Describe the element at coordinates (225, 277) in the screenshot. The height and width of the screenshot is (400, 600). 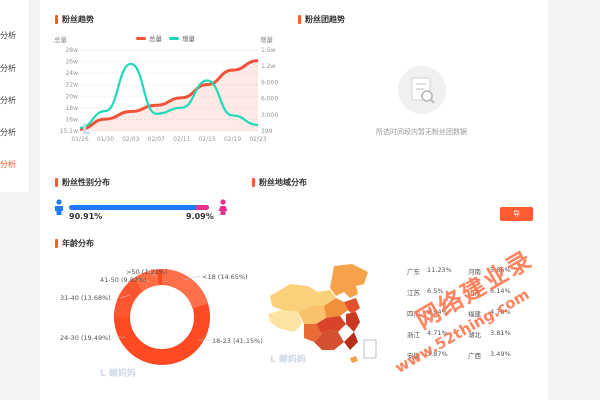
I see `age-label-under18: <18 (14.65%)` at that location.